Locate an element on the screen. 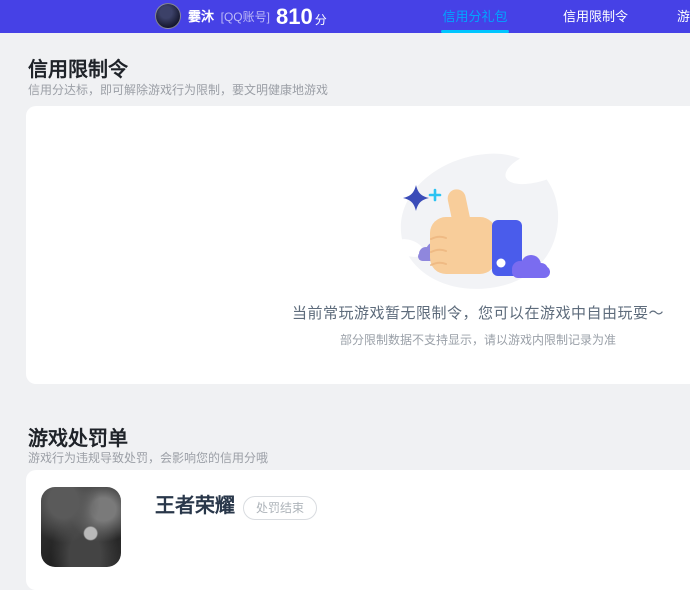 This screenshot has width=690, height=590. status-badge: 处罚结束 is located at coordinates (280, 508).